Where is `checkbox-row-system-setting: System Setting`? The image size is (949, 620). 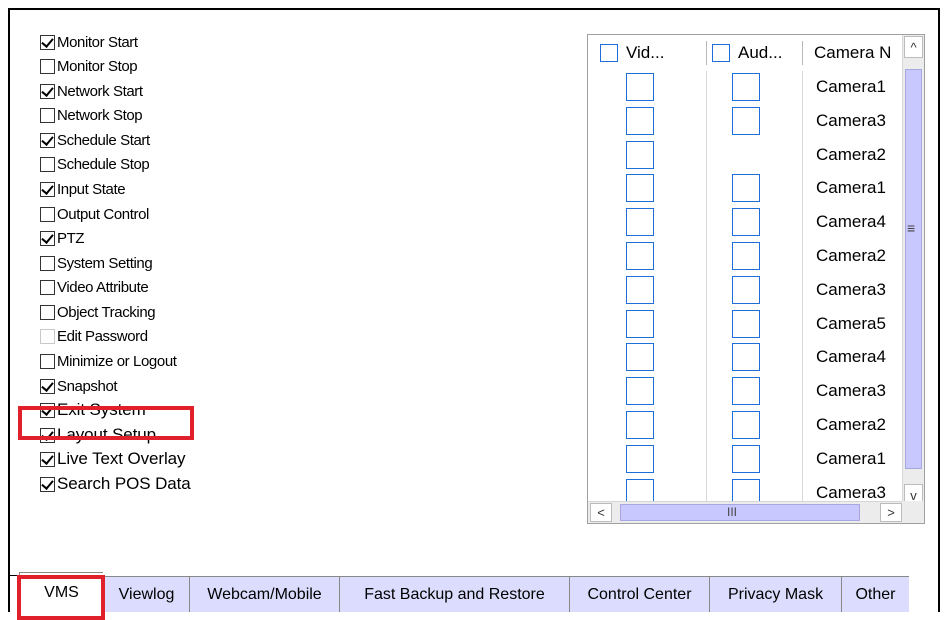
checkbox-row-system-setting: System Setting is located at coordinates (96, 263).